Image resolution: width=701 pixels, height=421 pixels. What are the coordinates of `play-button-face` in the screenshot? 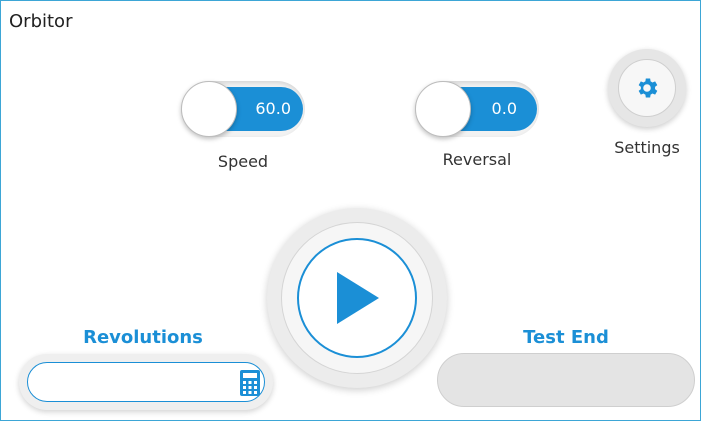 It's located at (357, 298).